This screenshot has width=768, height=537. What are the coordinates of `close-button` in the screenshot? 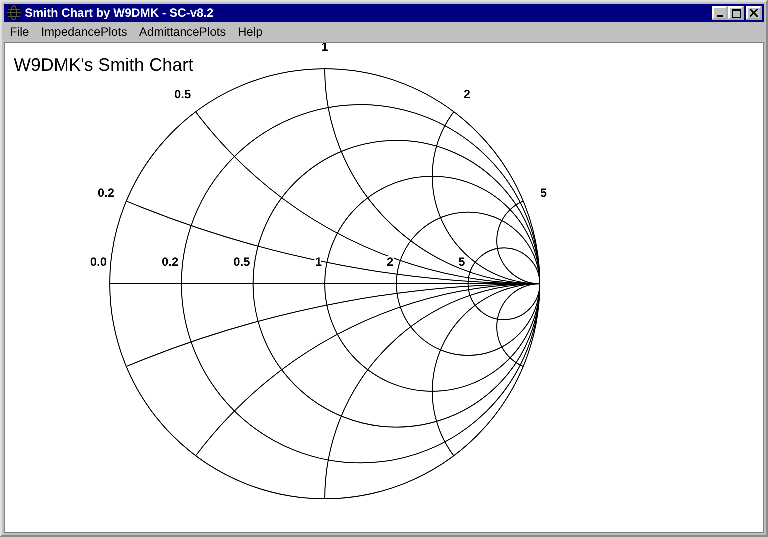 It's located at (754, 13).